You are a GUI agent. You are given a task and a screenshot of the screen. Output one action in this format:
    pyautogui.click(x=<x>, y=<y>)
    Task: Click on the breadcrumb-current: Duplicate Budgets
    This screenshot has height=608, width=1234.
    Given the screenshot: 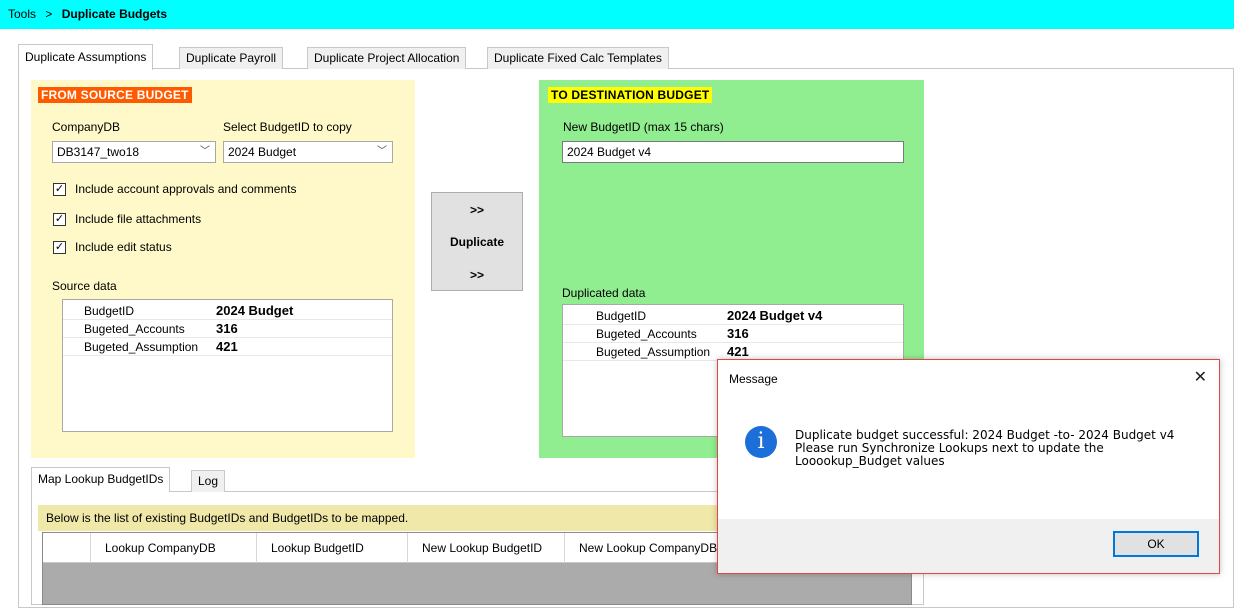 What is the action you would take?
    pyautogui.click(x=114, y=14)
    